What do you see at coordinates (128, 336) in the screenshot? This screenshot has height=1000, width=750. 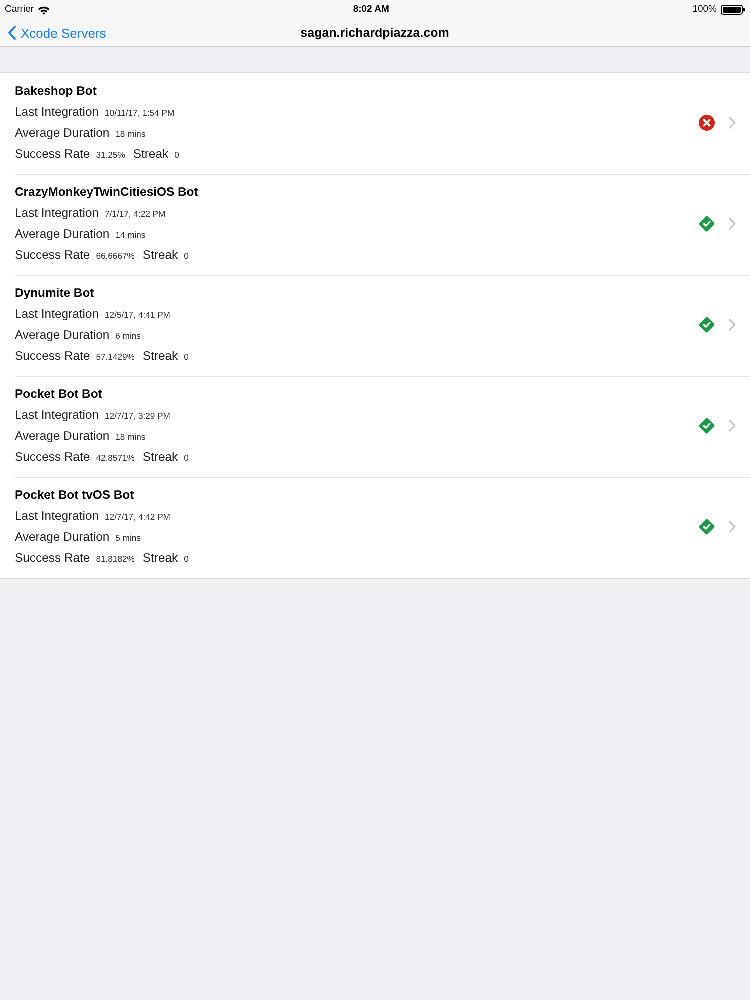 I see `stat-value: 6 mins` at bounding box center [128, 336].